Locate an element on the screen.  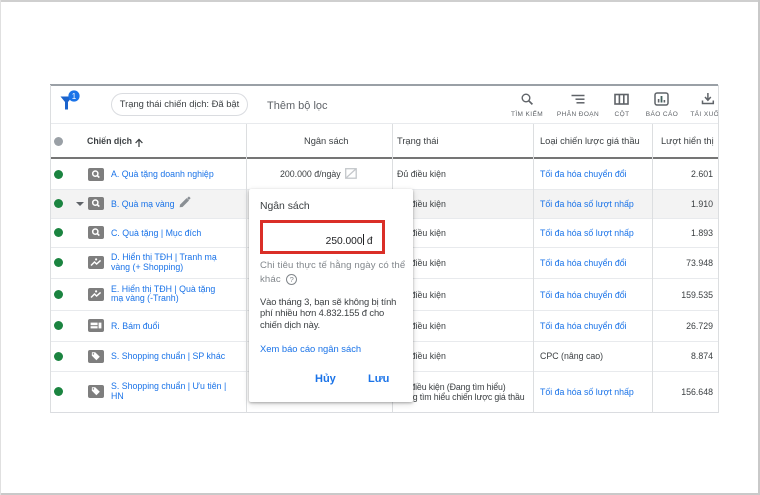
svg-text: 1 is located at coordinates (74, 96).